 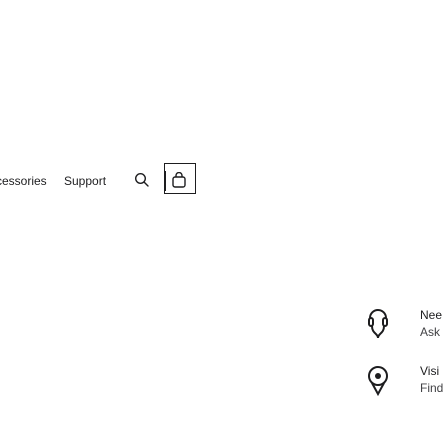 I want to click on location-pin-icon, so click(x=378, y=381).